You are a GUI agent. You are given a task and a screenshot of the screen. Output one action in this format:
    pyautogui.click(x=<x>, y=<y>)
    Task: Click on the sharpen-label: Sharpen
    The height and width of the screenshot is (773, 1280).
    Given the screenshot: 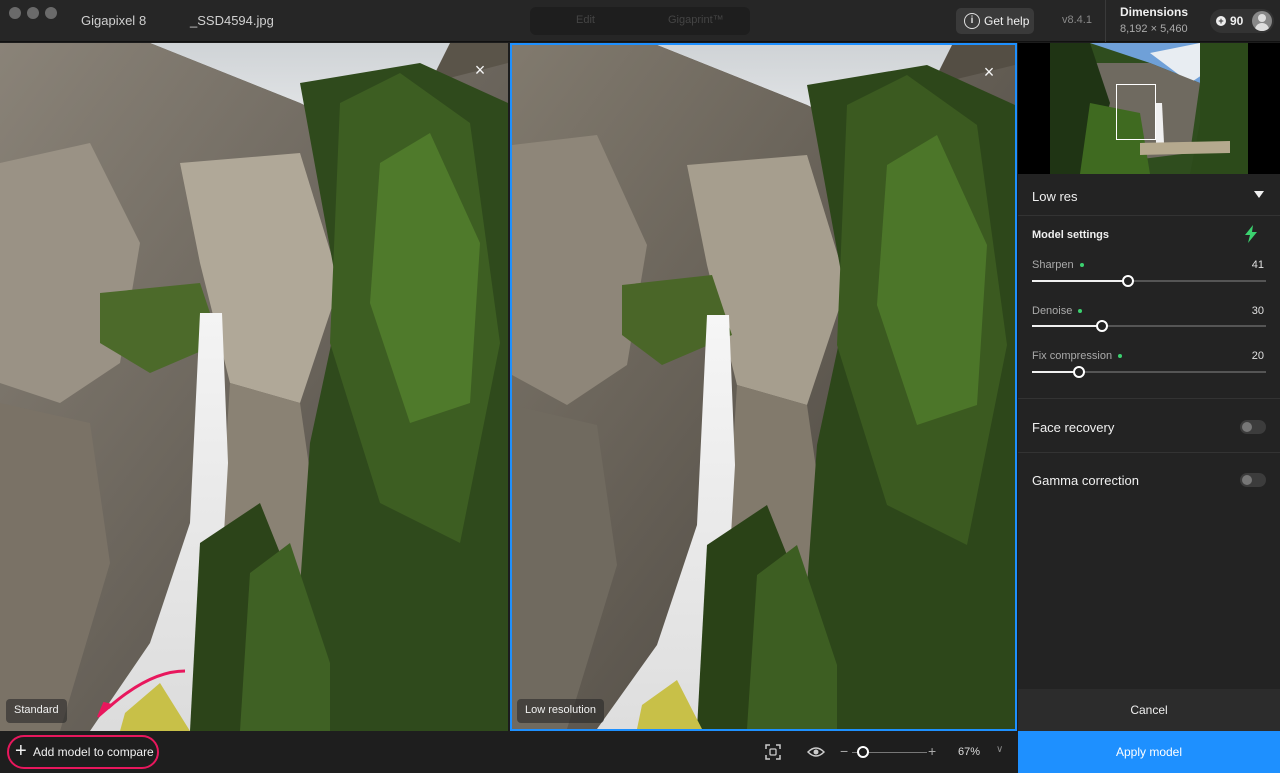 What is the action you would take?
    pyautogui.click(x=1058, y=265)
    